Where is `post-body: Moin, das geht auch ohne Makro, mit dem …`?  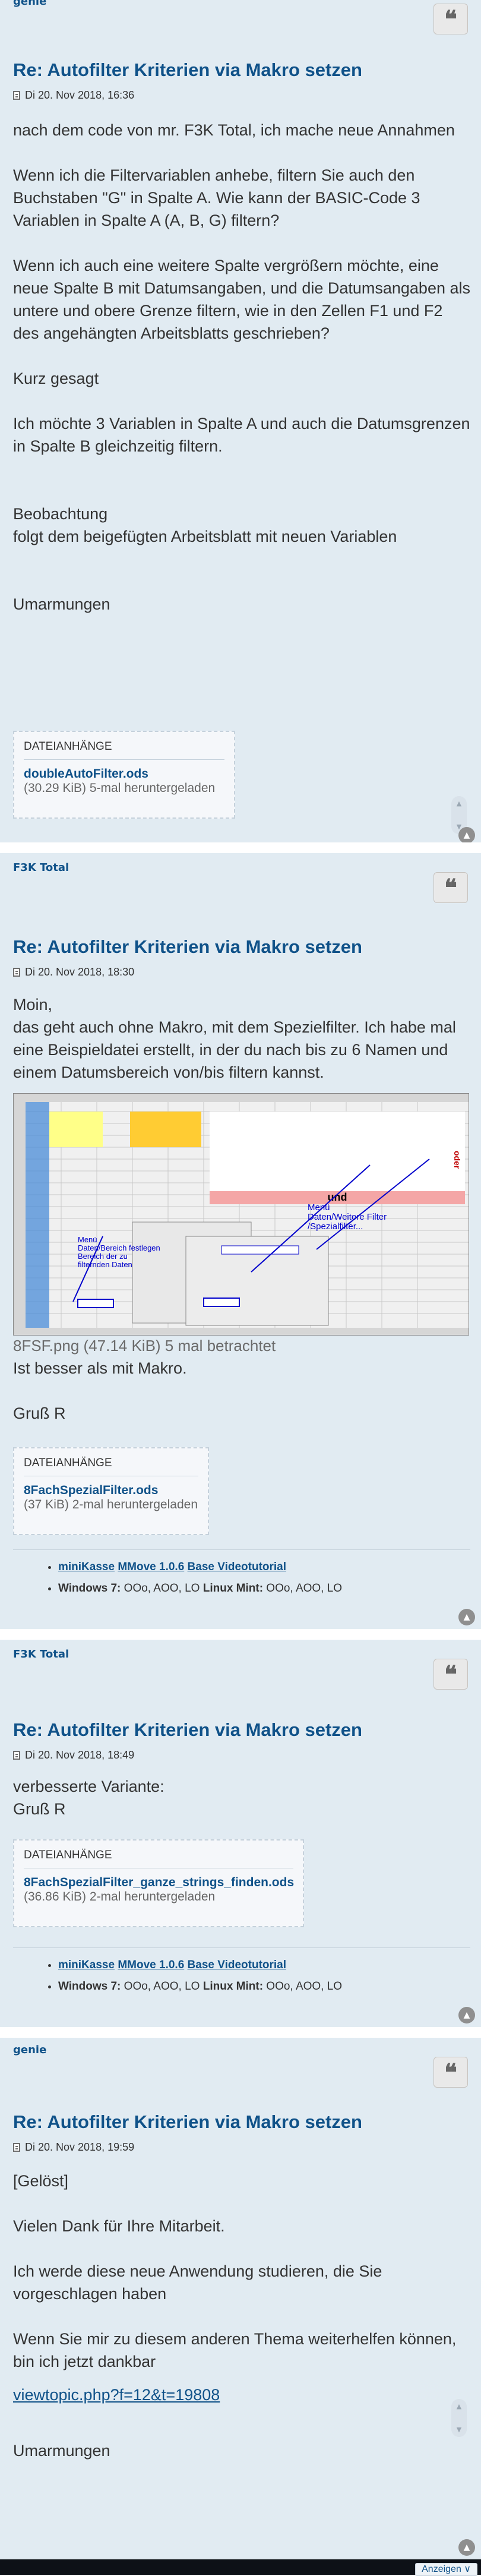 post-body: Moin, das geht auch ohne Makro, mit dem … is located at coordinates (241, 1038).